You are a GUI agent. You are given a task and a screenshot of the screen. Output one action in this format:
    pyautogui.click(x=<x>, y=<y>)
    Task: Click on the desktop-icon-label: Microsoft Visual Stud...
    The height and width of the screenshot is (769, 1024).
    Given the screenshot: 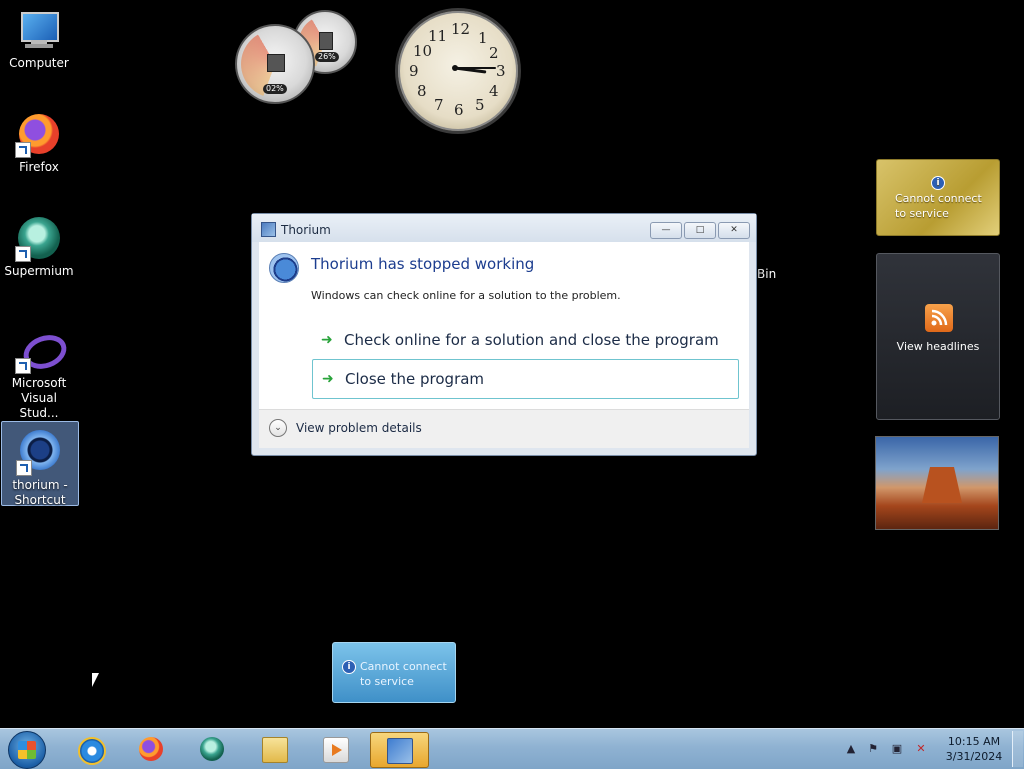 What is the action you would take?
    pyautogui.click(x=39, y=398)
    